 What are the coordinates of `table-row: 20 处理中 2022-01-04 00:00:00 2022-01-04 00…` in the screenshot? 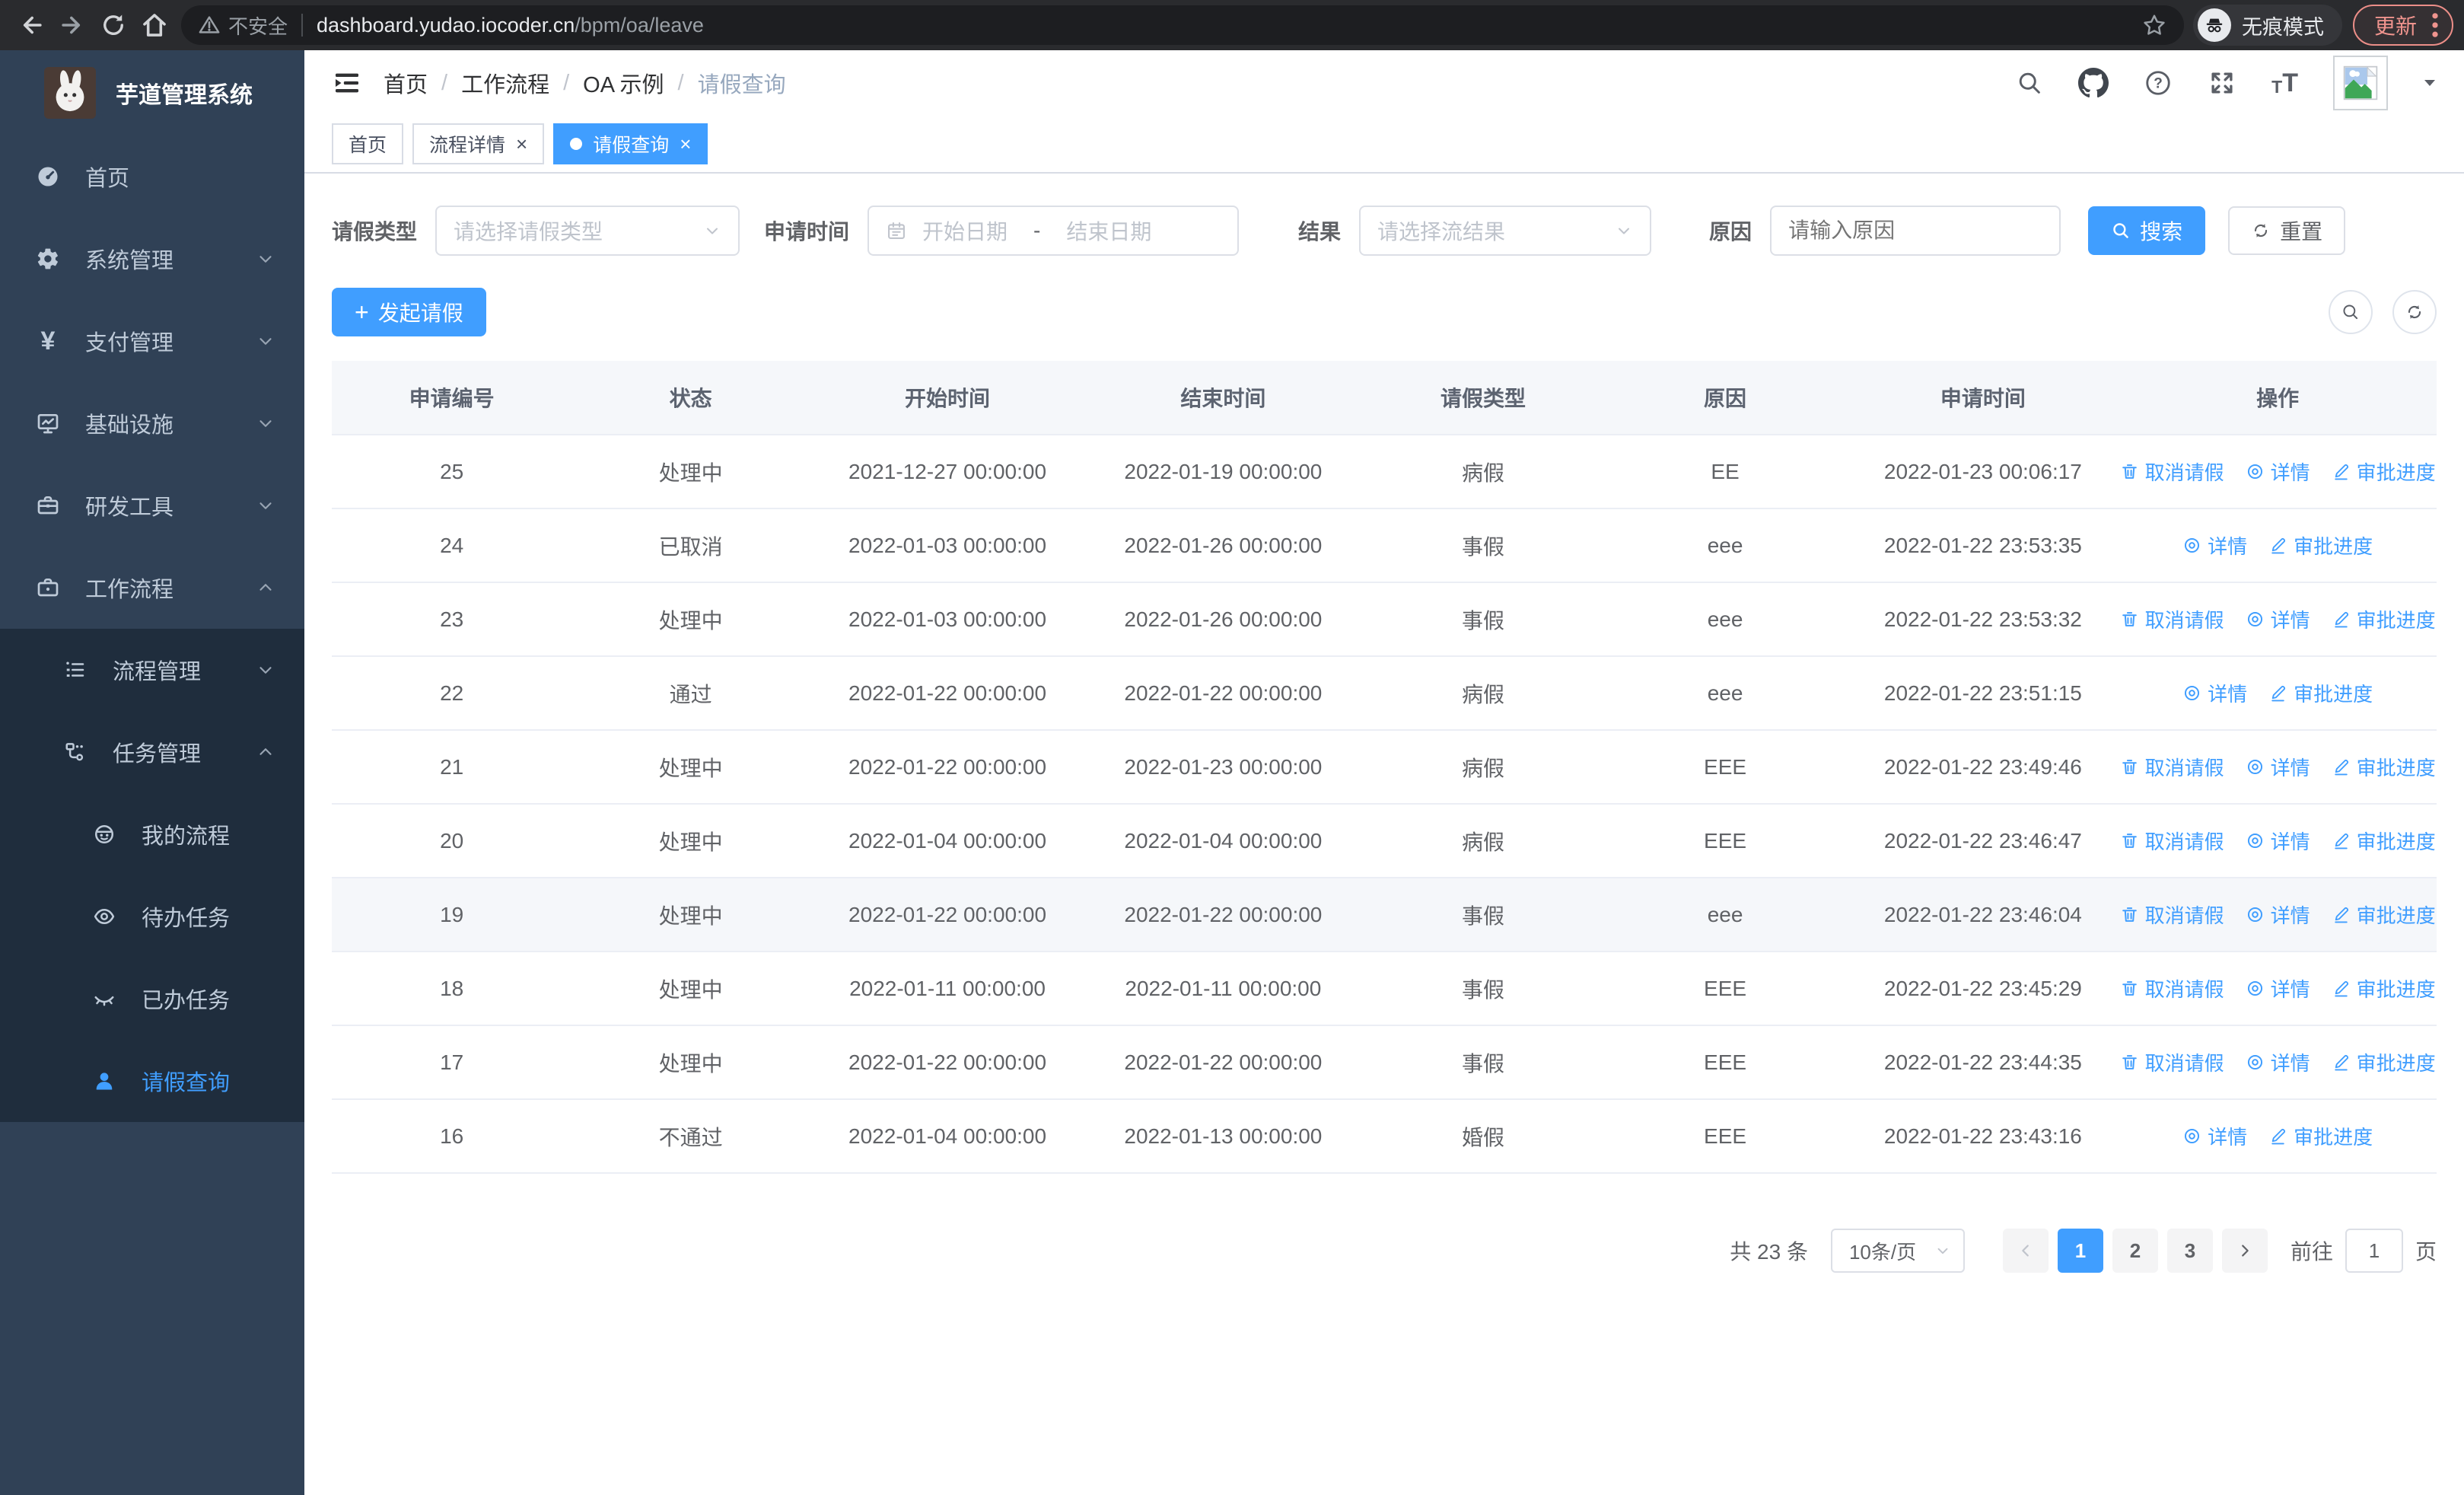 It's located at (1384, 840).